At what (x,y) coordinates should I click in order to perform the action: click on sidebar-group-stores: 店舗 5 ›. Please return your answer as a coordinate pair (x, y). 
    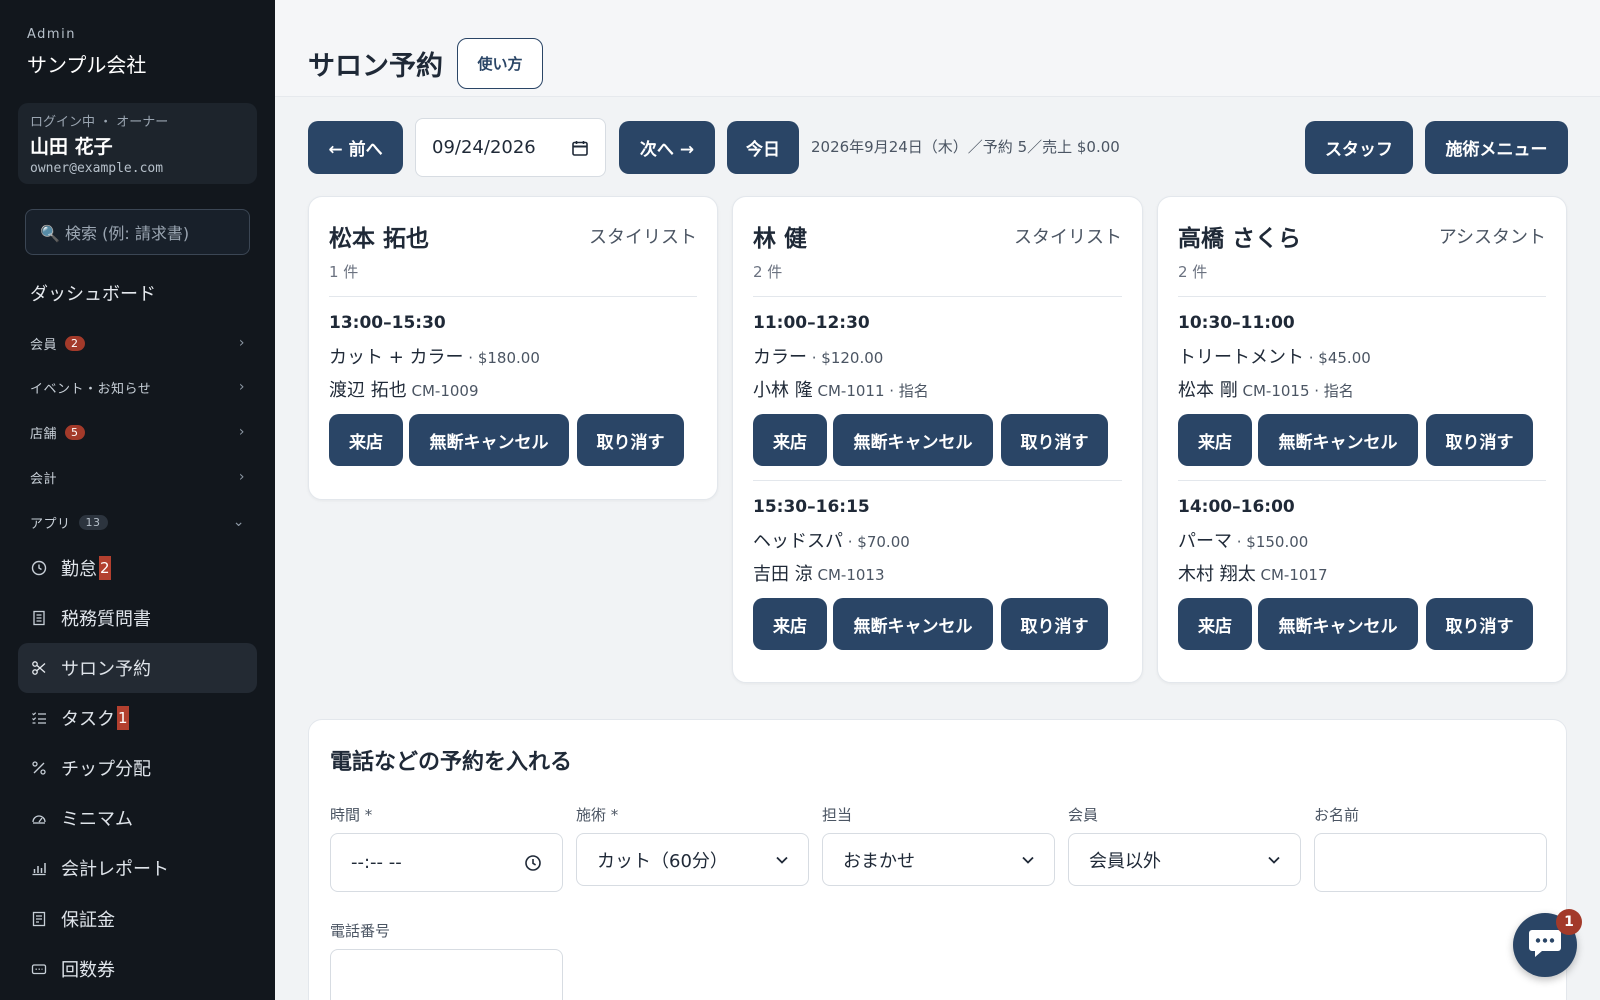
    Looking at the image, I should click on (137, 432).